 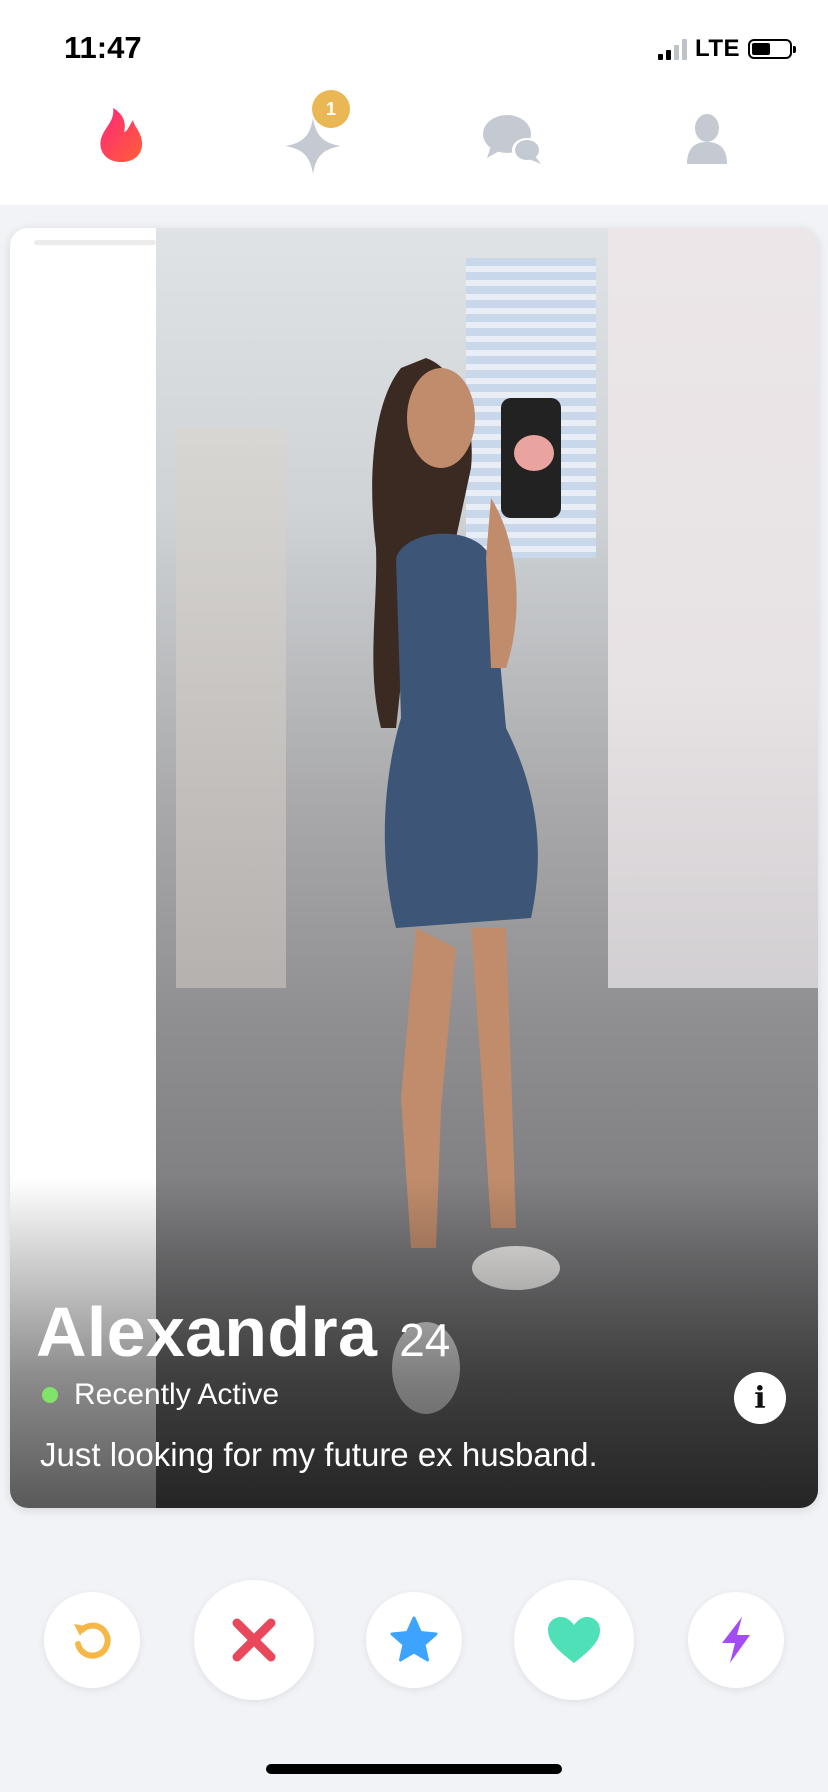 I want to click on activity-row: Recently Active, so click(x=160, y=1395).